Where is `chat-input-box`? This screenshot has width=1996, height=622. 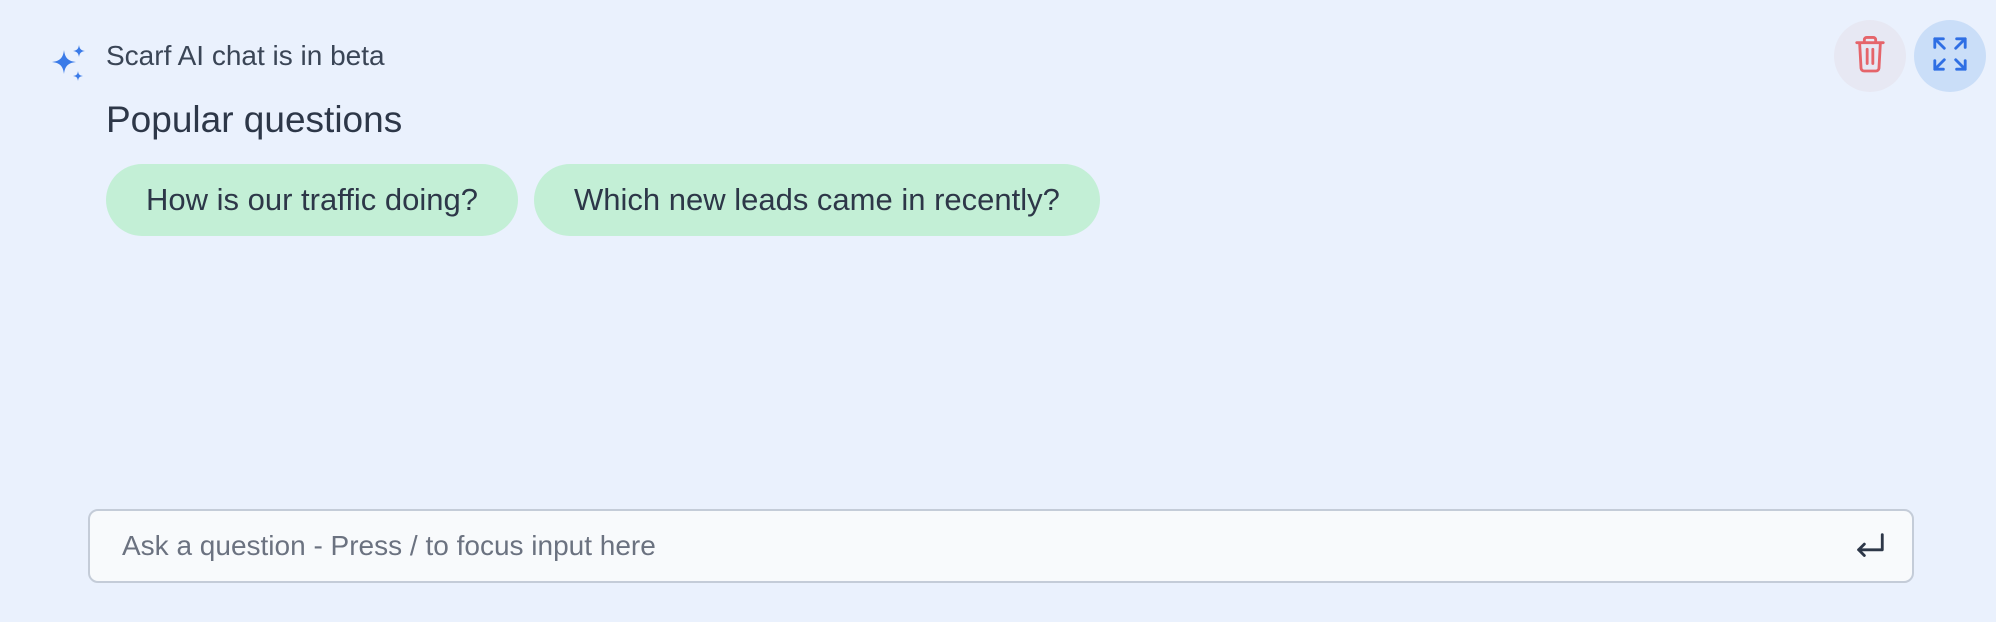 chat-input-box is located at coordinates (1001, 546).